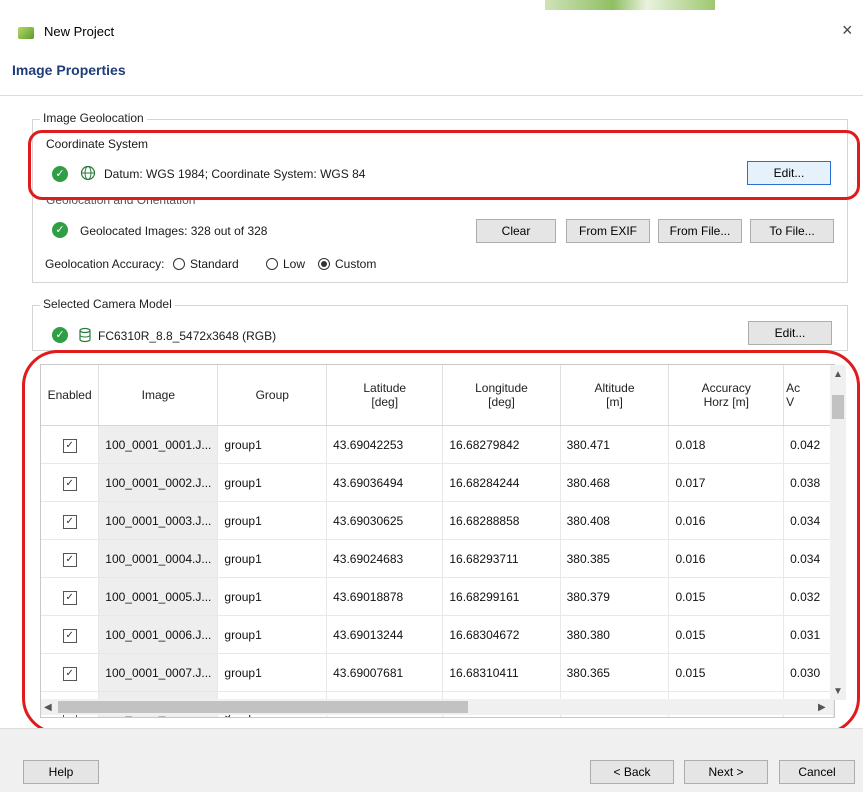 This screenshot has height=792, width=863. What do you see at coordinates (385, 395) in the screenshot?
I see `column-header-latitude: Latitude [deg]` at bounding box center [385, 395].